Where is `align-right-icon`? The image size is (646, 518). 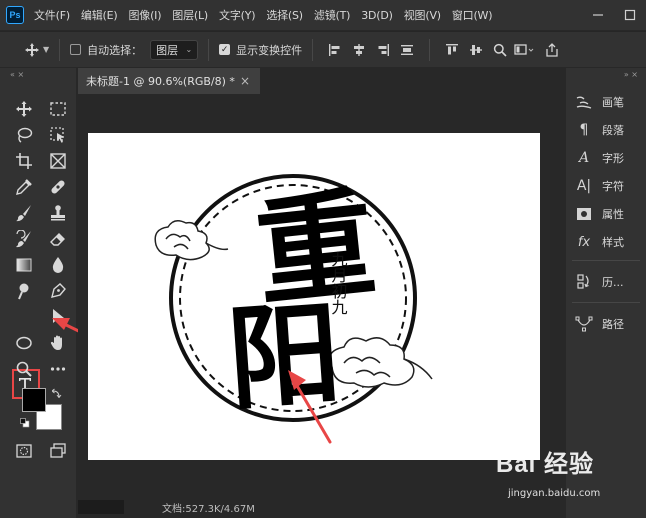
align-right-icon is located at coordinates (383, 50).